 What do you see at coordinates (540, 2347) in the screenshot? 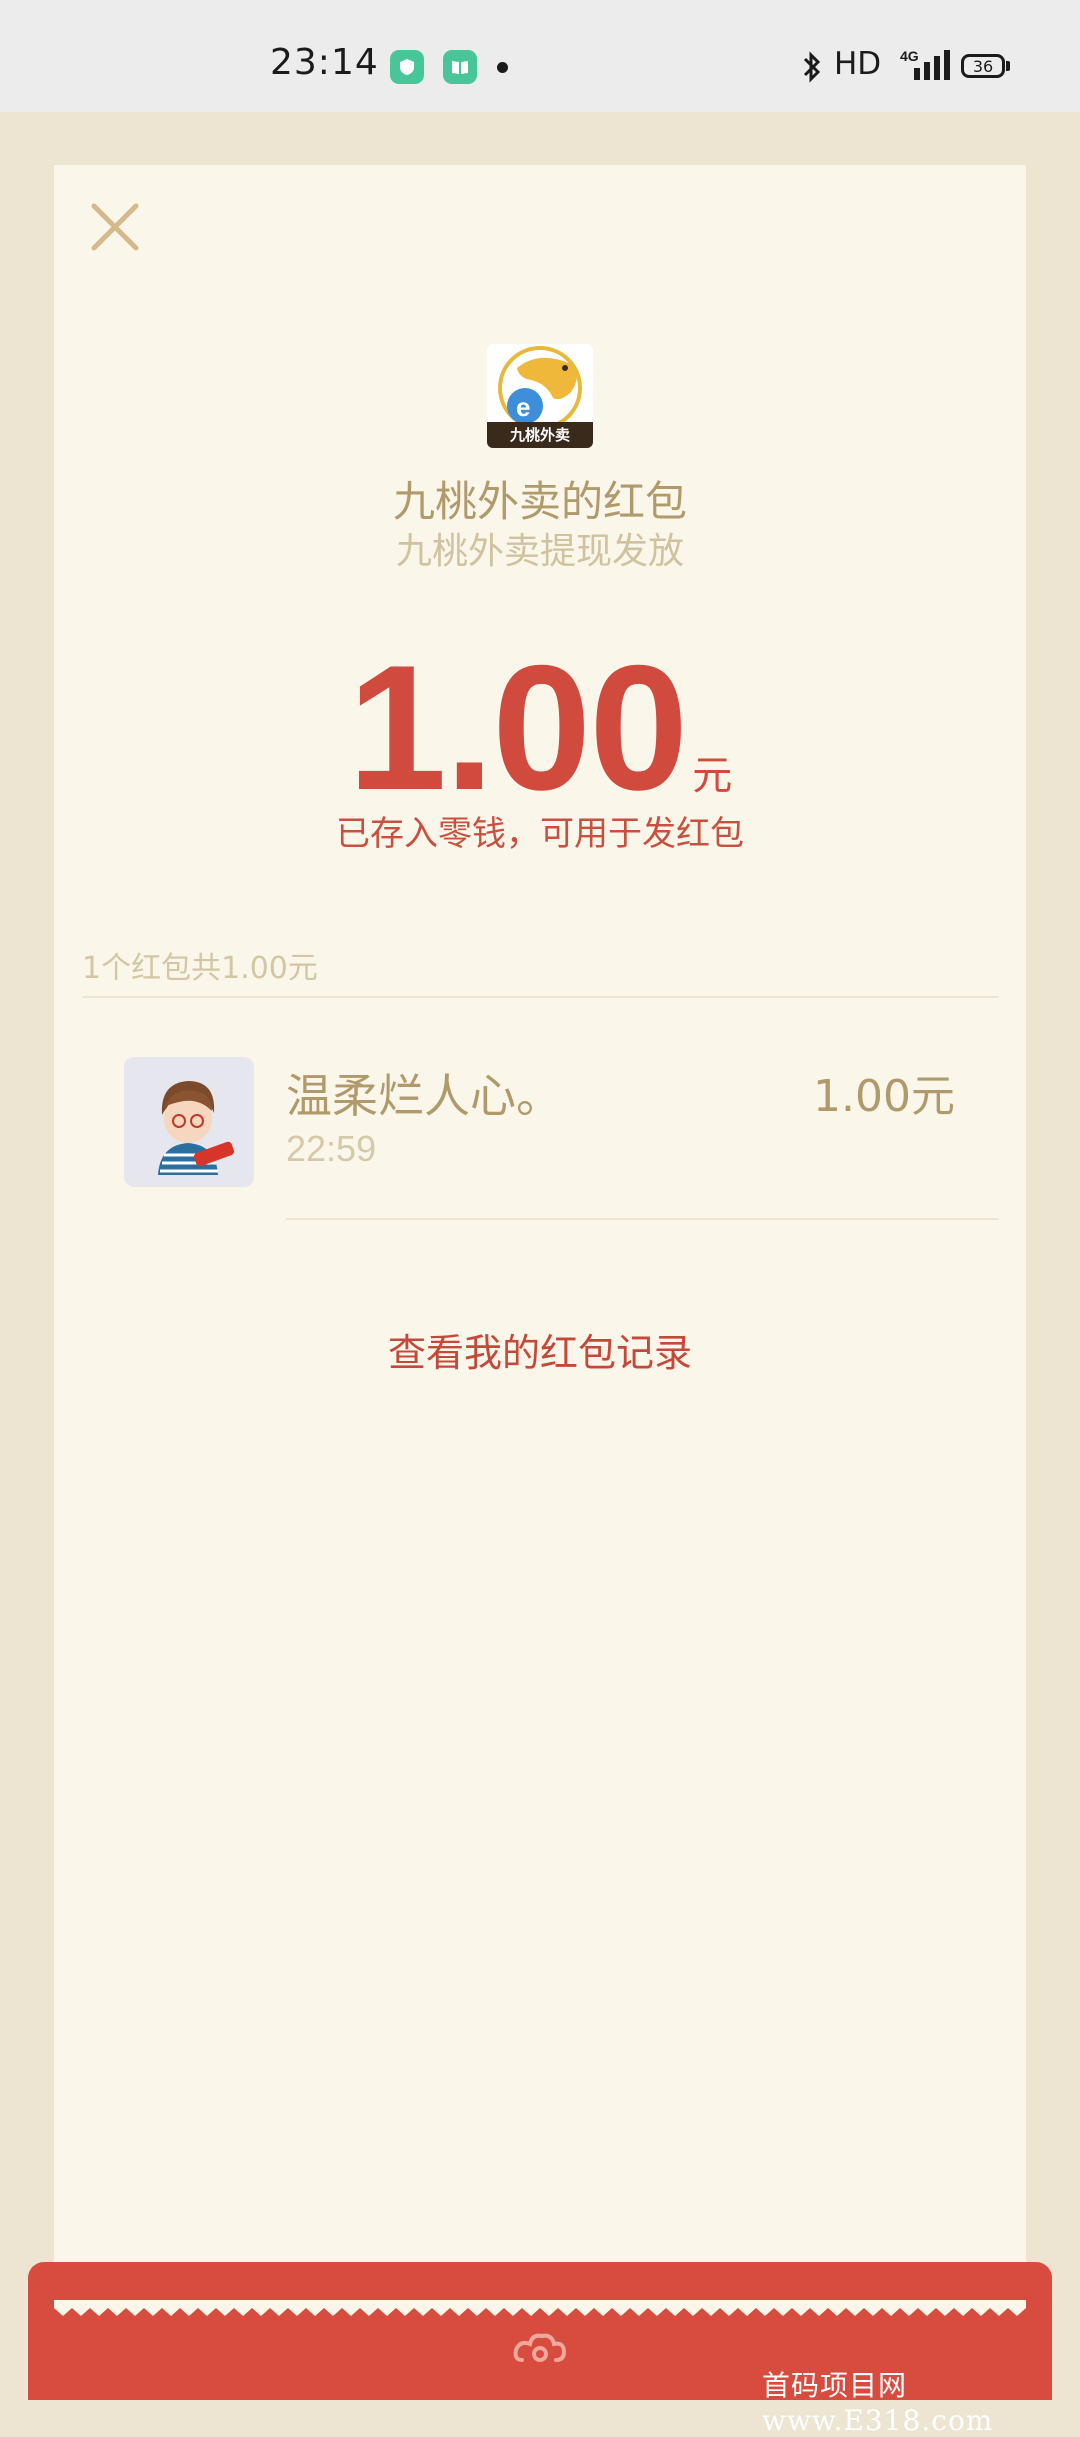
I see `cloud-ornament-icon` at bounding box center [540, 2347].